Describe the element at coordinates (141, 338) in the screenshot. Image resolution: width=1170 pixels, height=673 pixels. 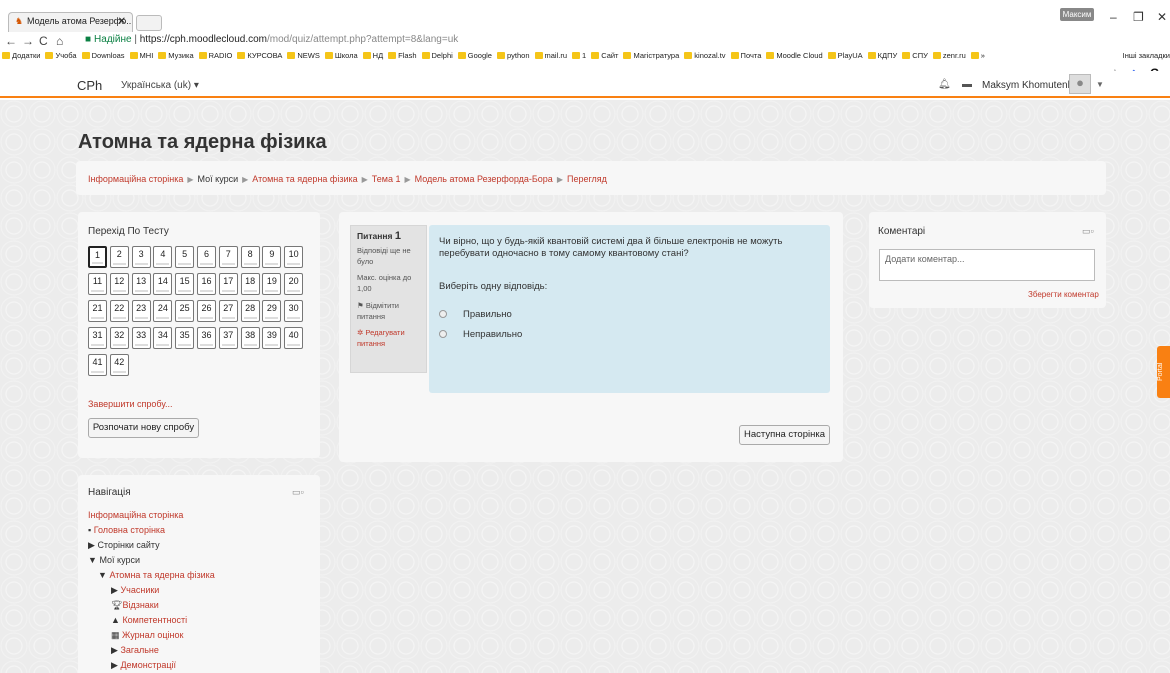
I see `question-nav-button: 33` at that location.